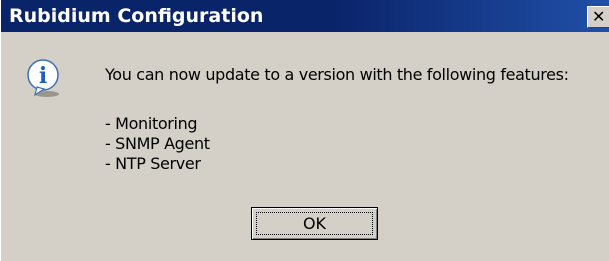 The width and height of the screenshot is (609, 261). I want to click on feature-list: - Monitoring - SNMP Agent - NTP Server, so click(157, 144).